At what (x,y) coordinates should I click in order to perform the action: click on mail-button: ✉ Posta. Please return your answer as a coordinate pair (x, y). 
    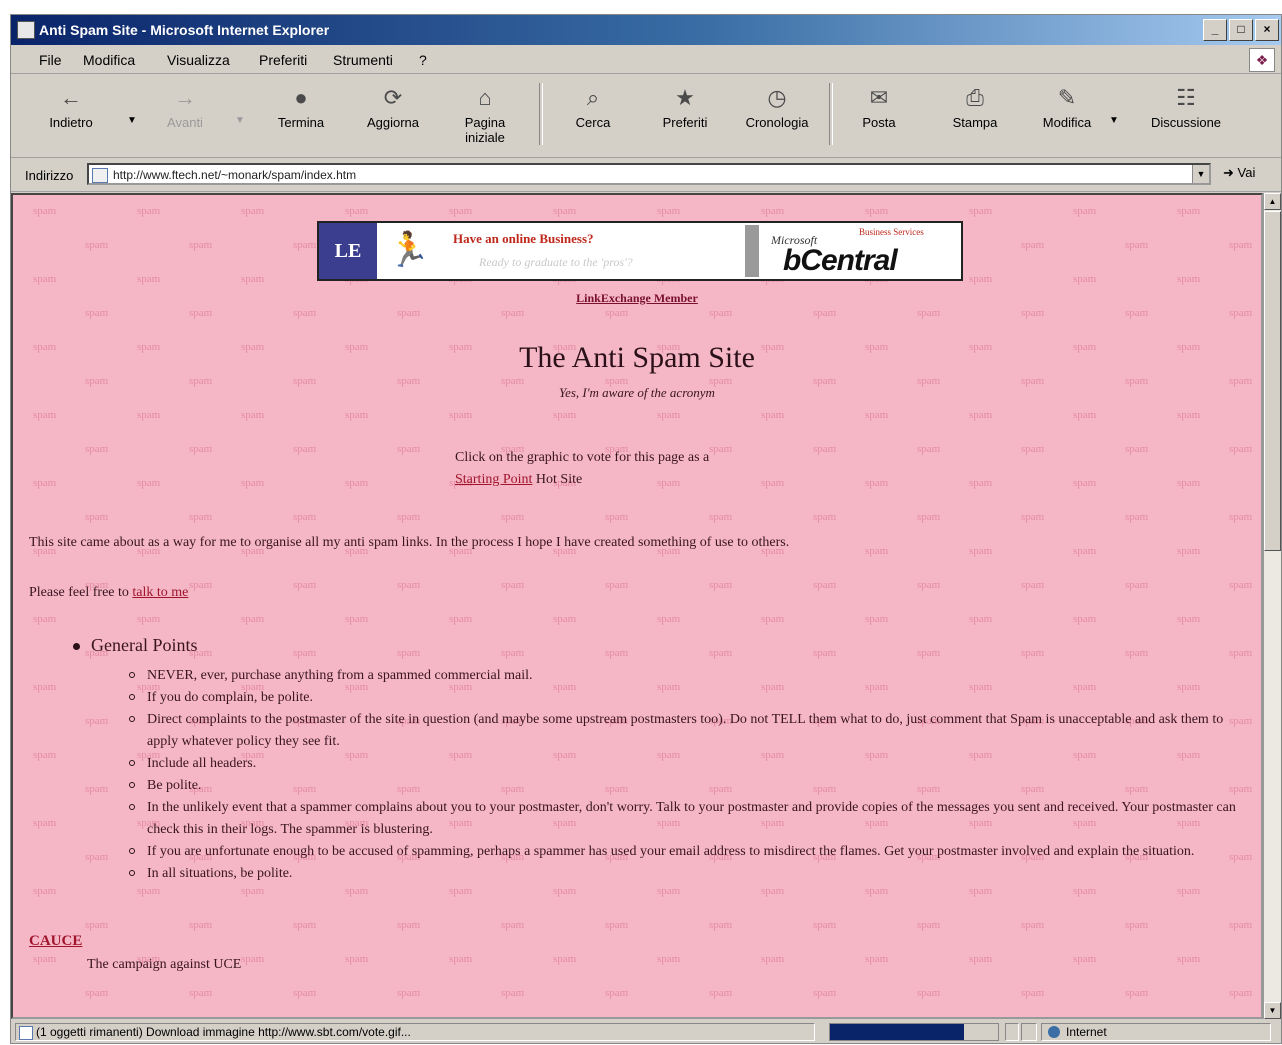
    Looking at the image, I should click on (879, 107).